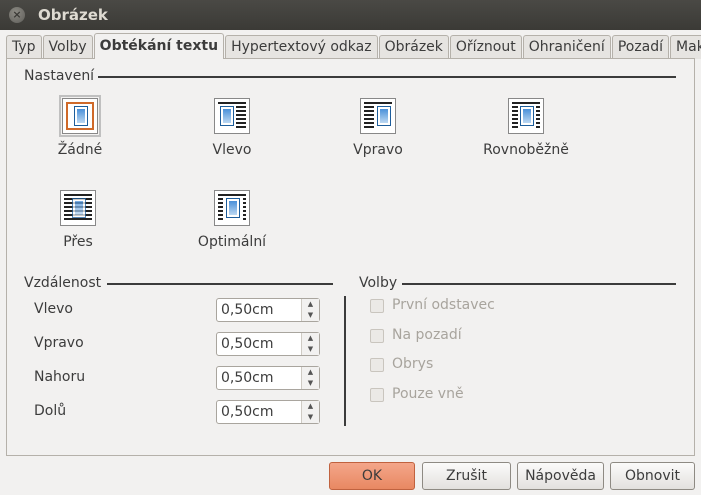 Image resolution: width=701 pixels, height=495 pixels. What do you see at coordinates (78, 208) in the screenshot?
I see `wrap-through-icon` at bounding box center [78, 208].